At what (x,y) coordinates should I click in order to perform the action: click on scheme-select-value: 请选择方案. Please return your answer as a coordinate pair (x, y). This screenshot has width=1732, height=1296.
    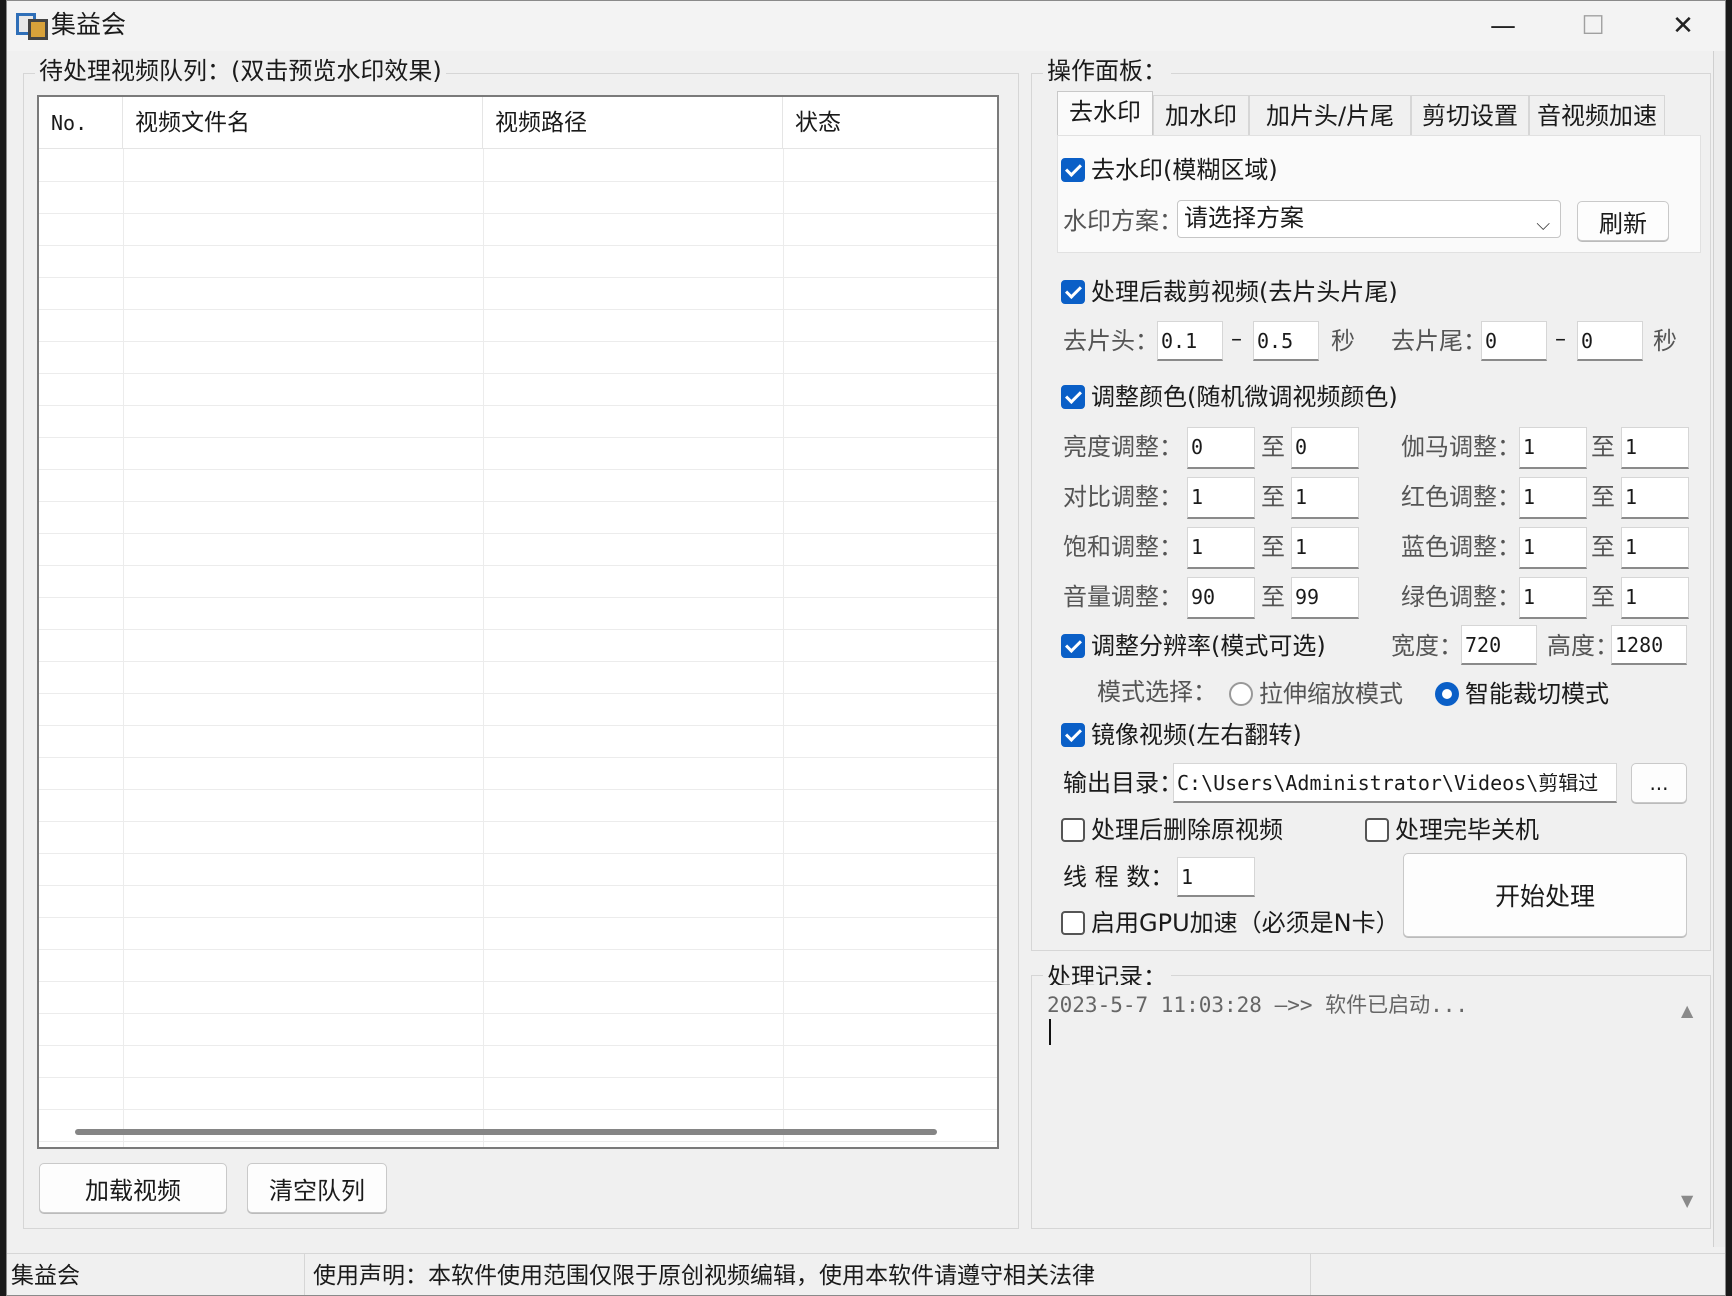
    Looking at the image, I should click on (1244, 218).